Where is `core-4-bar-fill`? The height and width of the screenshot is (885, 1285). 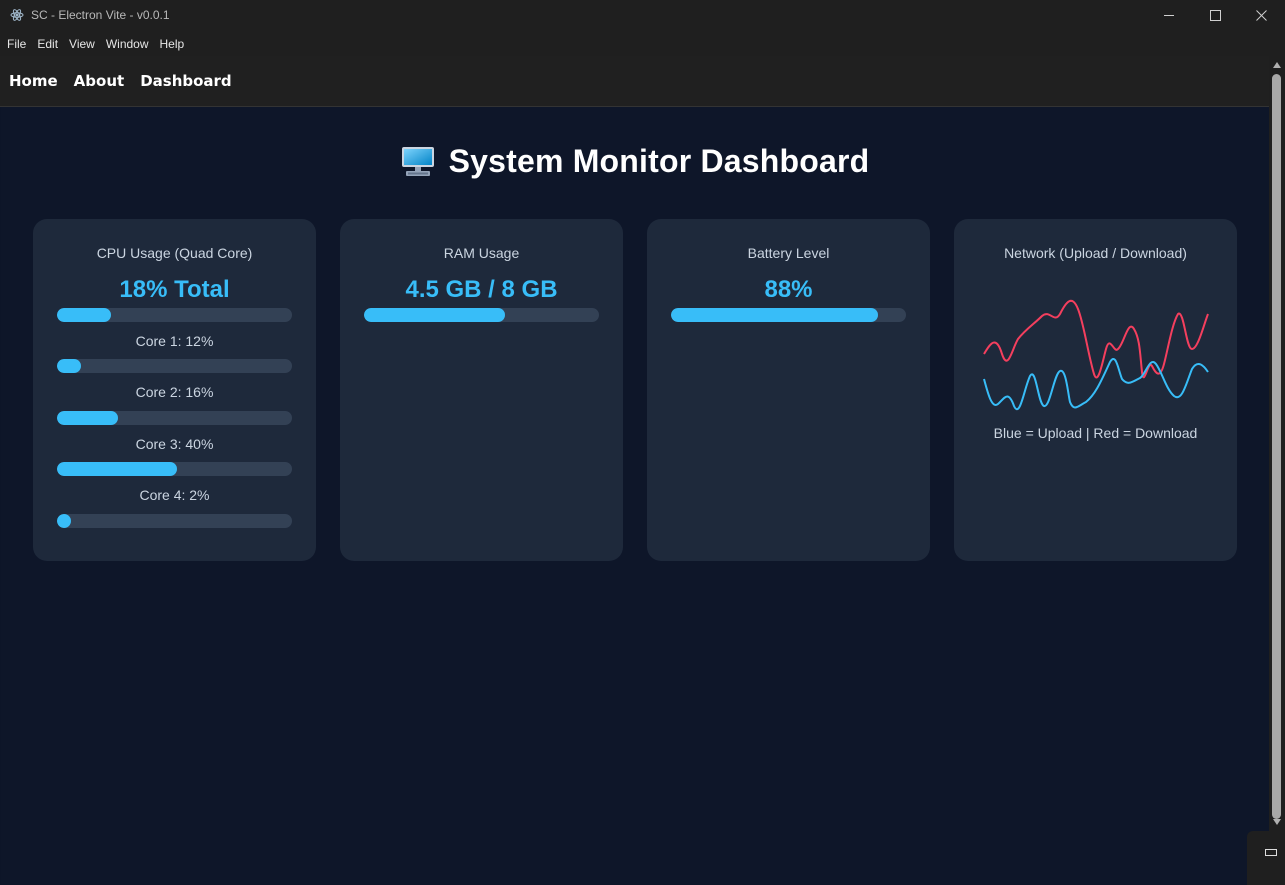
core-4-bar-fill is located at coordinates (64, 521).